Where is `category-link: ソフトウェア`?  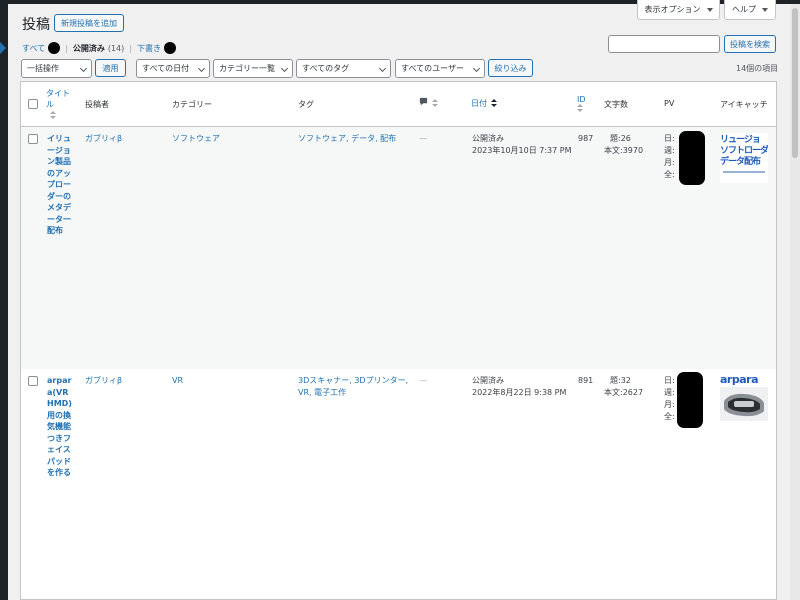
category-link: ソフトウェア is located at coordinates (196, 139).